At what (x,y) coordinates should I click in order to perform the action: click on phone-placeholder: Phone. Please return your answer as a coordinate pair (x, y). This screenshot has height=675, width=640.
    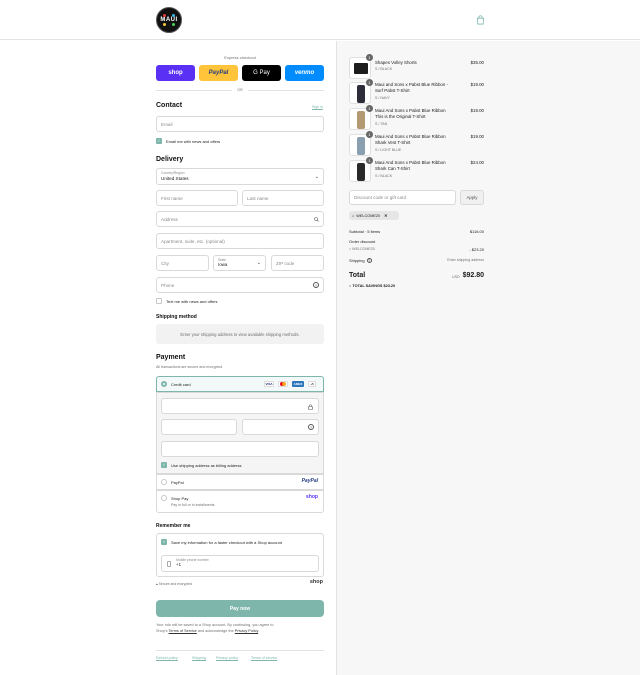
    Looking at the image, I should click on (168, 285).